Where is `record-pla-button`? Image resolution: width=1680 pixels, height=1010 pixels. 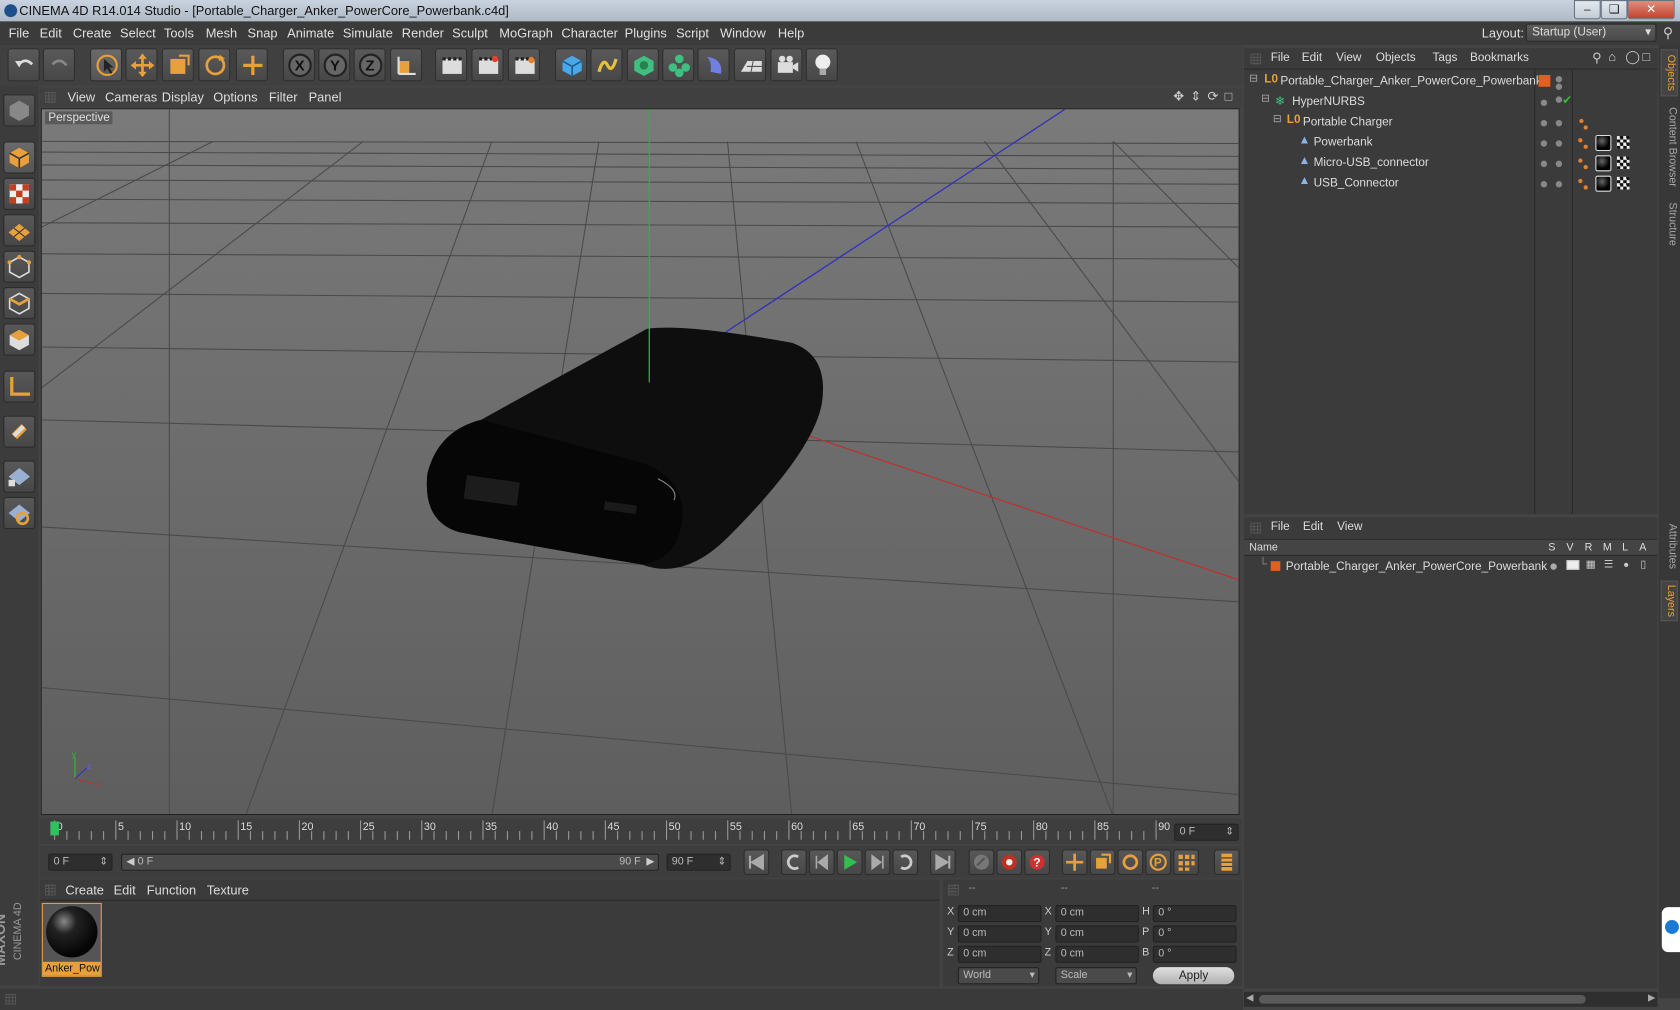 record-pla-button is located at coordinates (1186, 862).